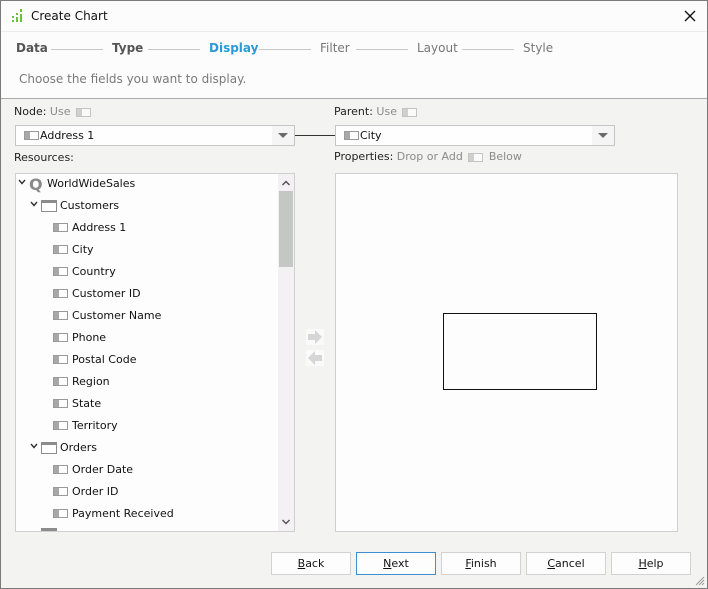  Describe the element at coordinates (538, 48) in the screenshot. I see `step-style: Style` at that location.